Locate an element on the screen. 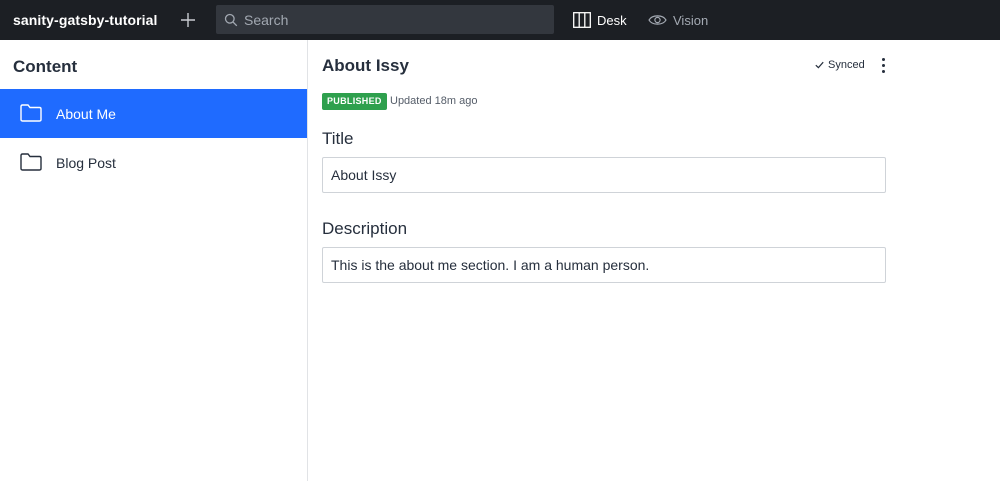 This screenshot has height=481, width=1000. desk-tool-button: Desk is located at coordinates (600, 20).